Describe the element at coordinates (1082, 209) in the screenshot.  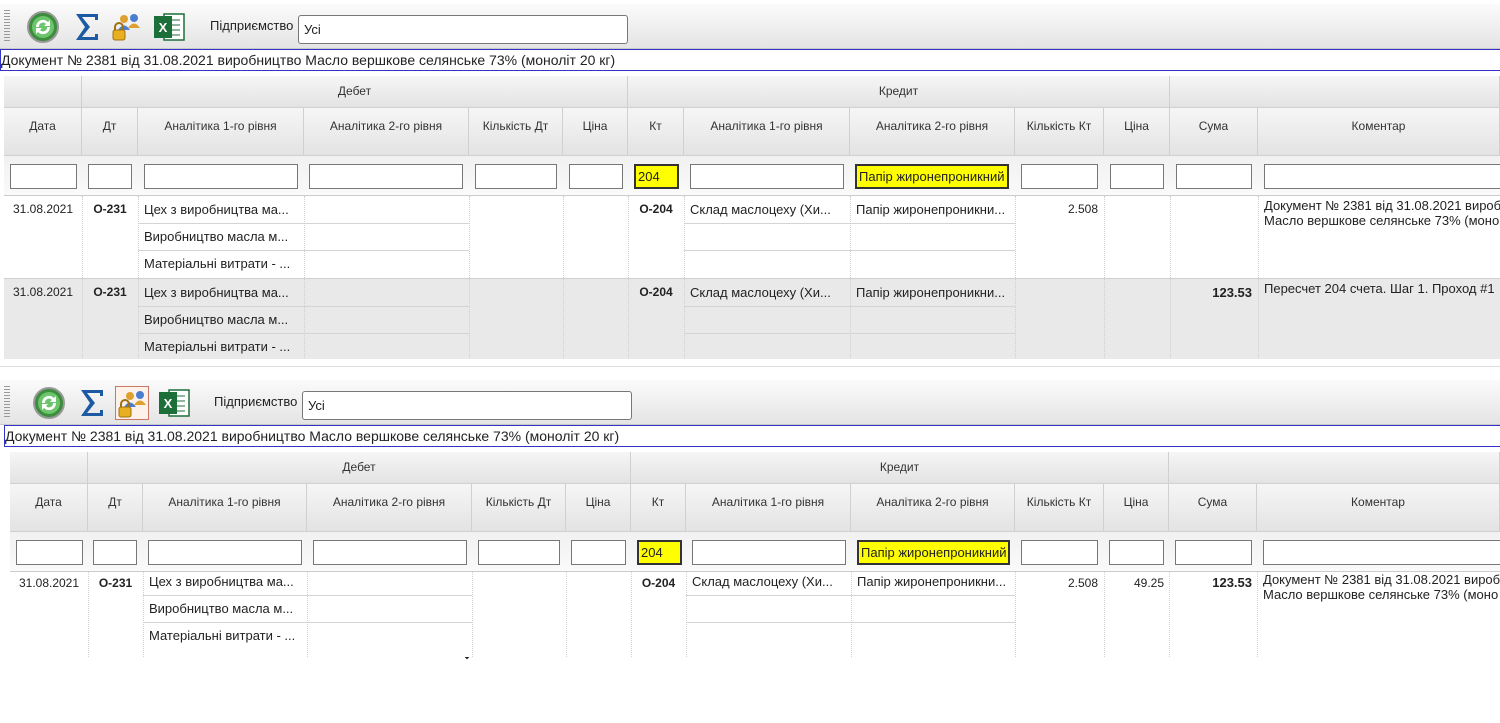
I see `cell-qty-kt: 2.508` at that location.